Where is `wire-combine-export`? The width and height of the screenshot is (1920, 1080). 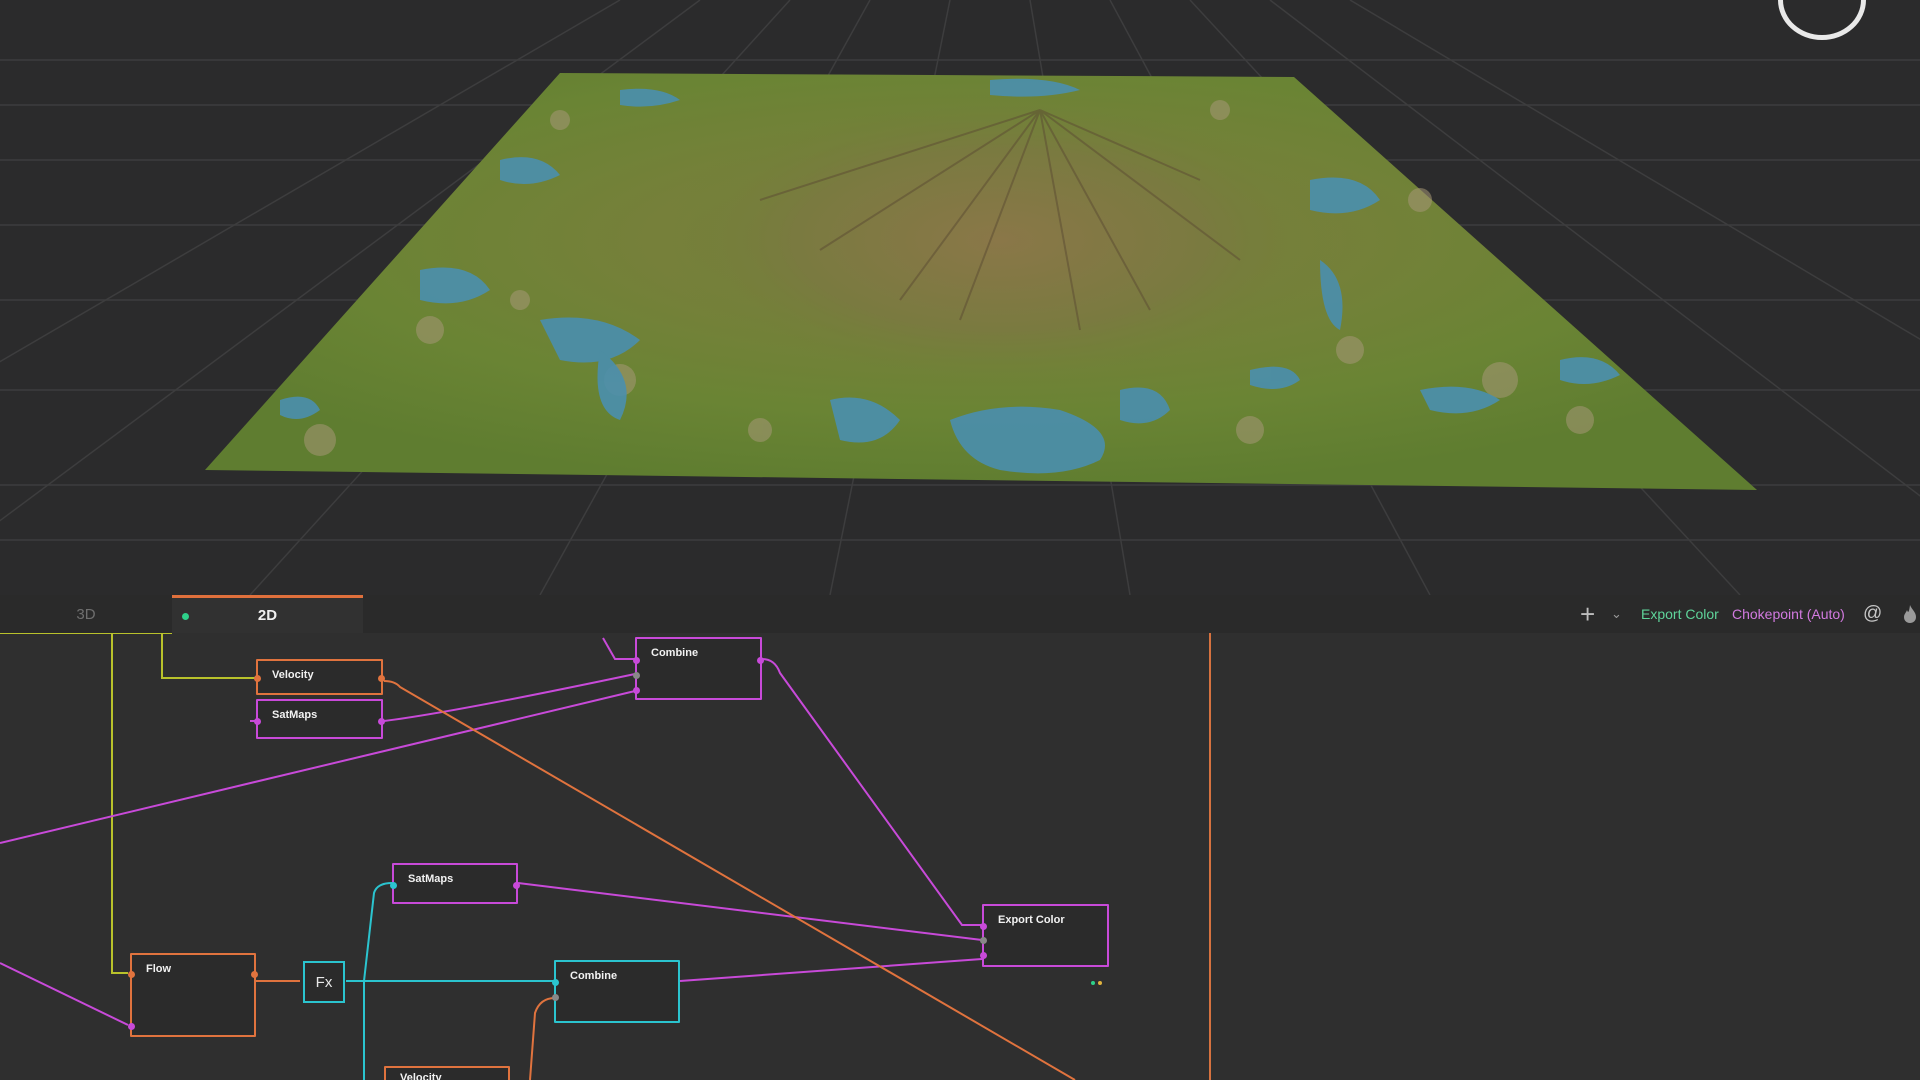
wire-combine-export is located at coordinates (871, 792).